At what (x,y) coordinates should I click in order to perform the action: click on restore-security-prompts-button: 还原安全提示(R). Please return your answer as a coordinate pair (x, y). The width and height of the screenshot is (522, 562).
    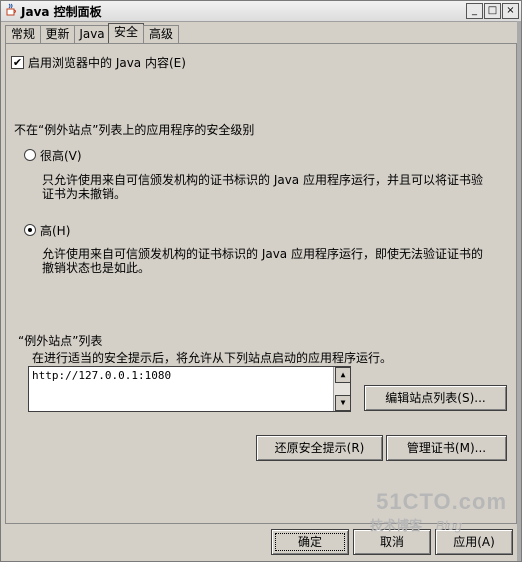
    Looking at the image, I should click on (319, 448).